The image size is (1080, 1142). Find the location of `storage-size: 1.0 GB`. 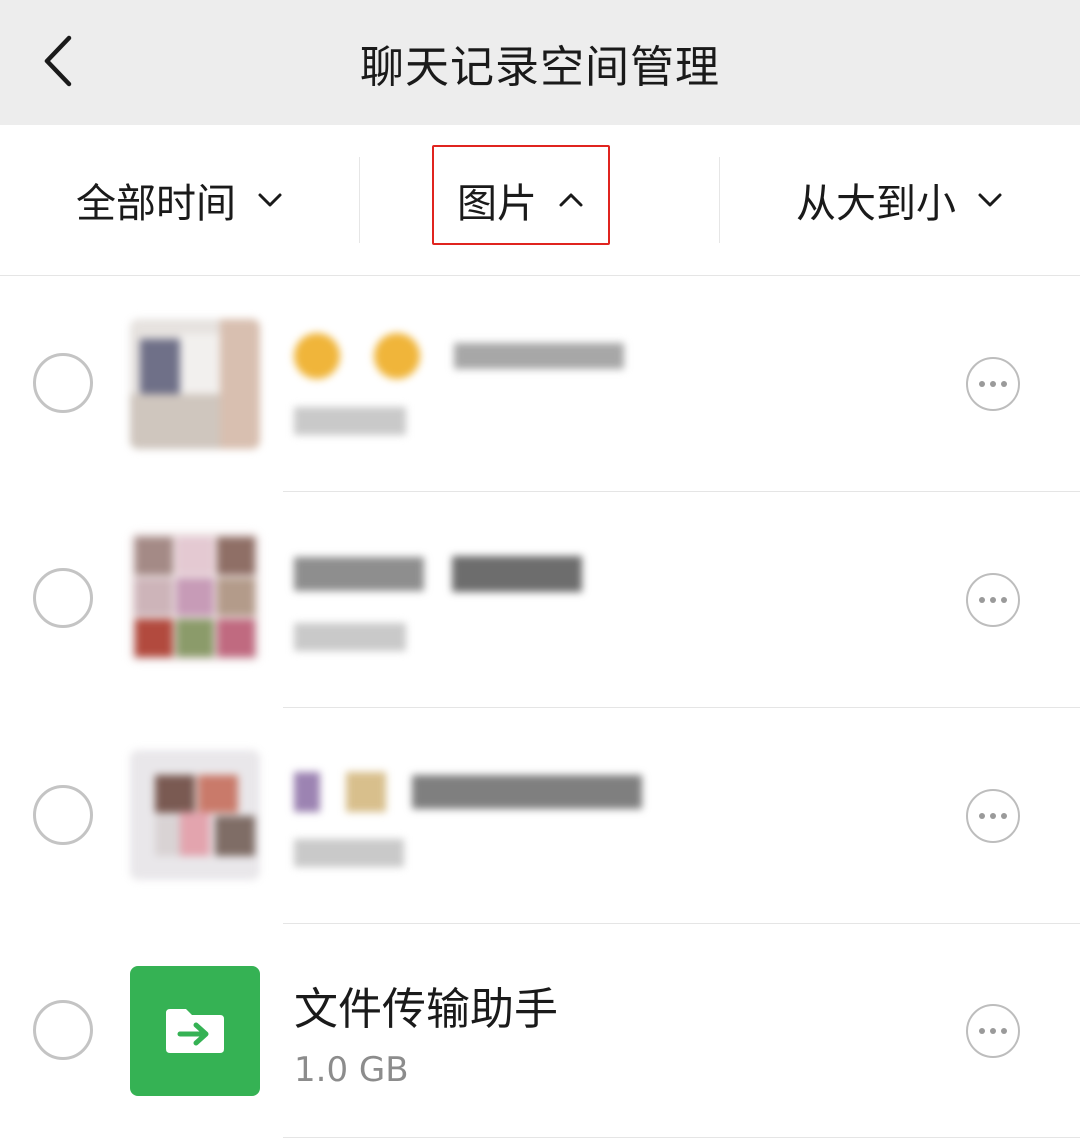

storage-size: 1.0 GB is located at coordinates (351, 1070).